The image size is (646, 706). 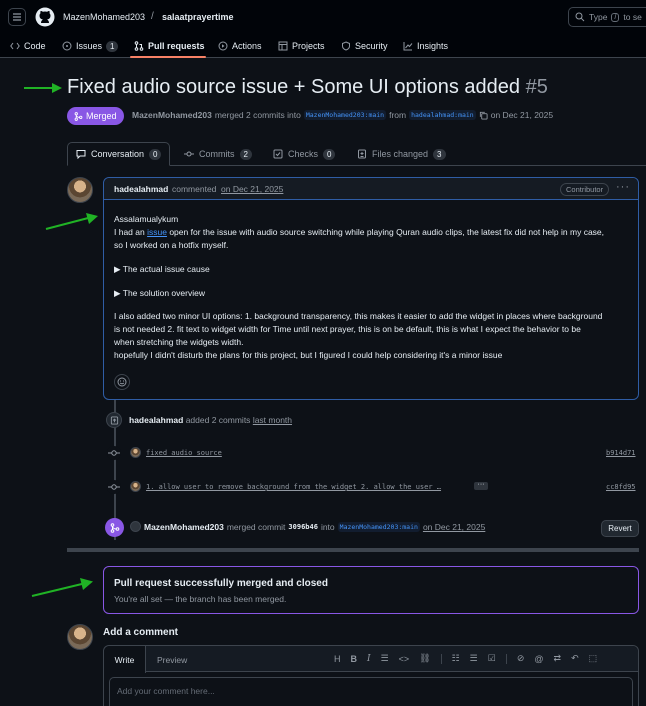 I want to click on files-changed-counter: 3, so click(x=439, y=154).